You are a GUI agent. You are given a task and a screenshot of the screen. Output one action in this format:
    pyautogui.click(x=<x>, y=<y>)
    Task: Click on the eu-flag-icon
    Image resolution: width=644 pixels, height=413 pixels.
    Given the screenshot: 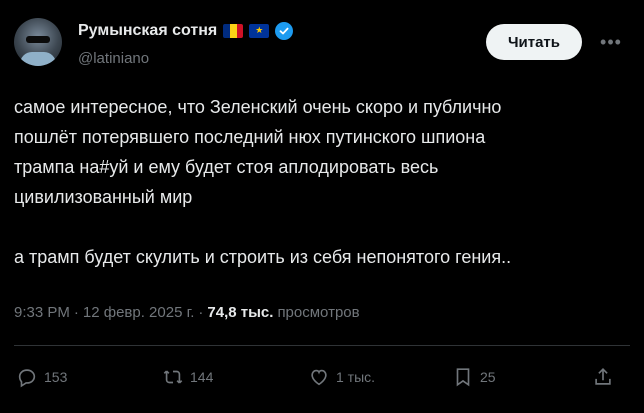 What is the action you would take?
    pyautogui.click(x=259, y=31)
    